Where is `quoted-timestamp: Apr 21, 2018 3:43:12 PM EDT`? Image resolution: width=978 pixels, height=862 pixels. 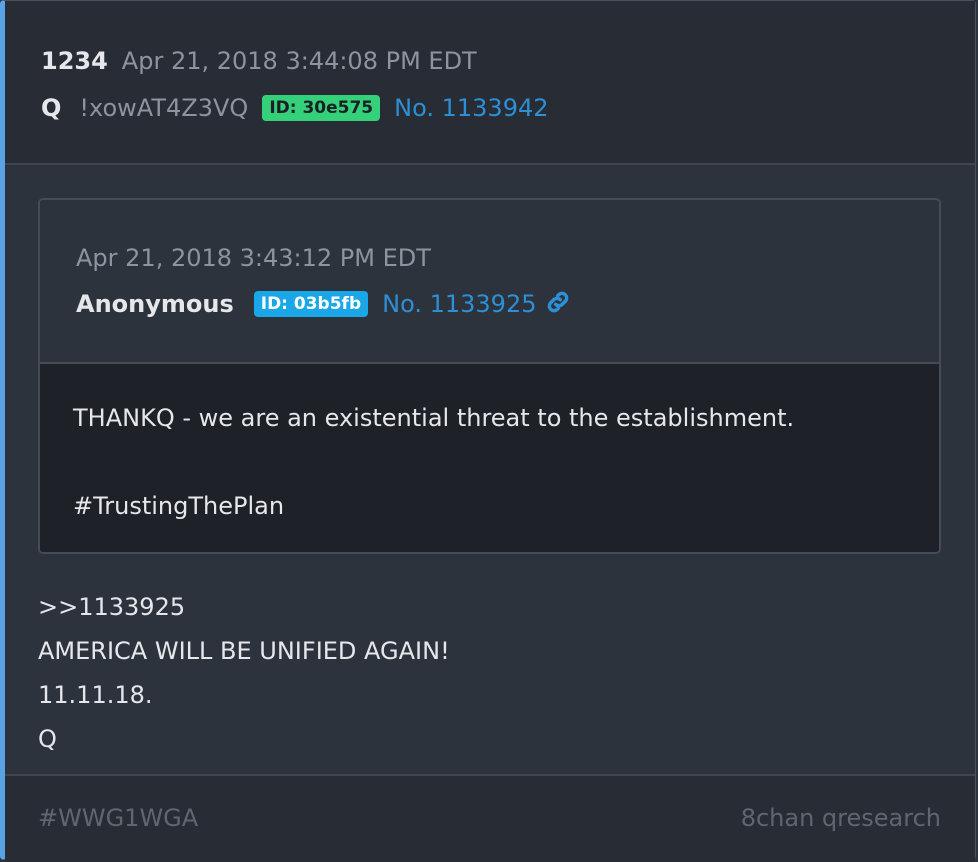 quoted-timestamp: Apr 21, 2018 3:43:12 PM EDT is located at coordinates (253, 258).